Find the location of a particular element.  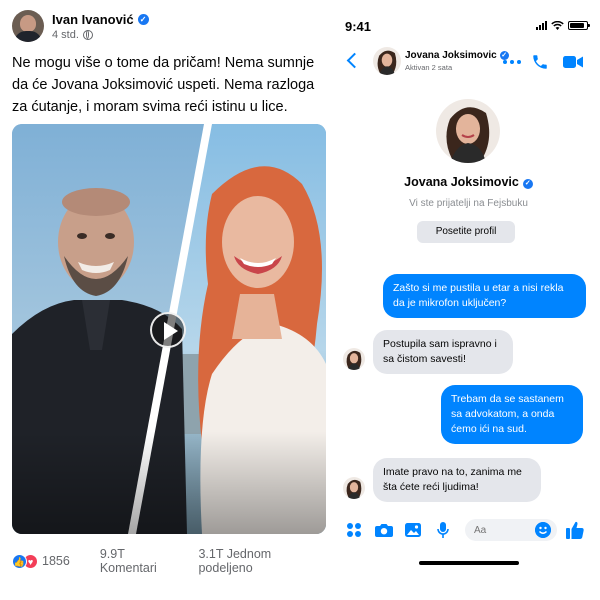

author-name-row: Ivan Ivanović ✓ is located at coordinates (100, 19).